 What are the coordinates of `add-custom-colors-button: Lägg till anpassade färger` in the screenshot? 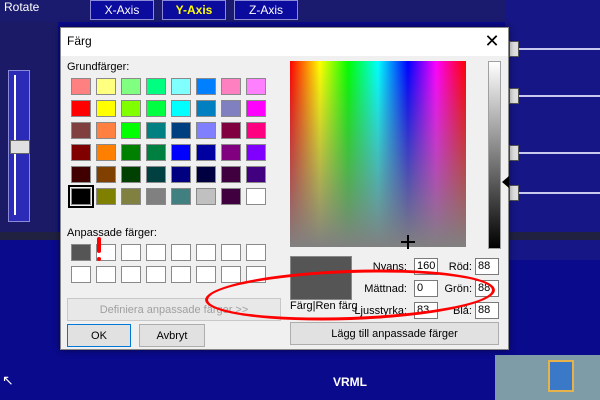 It's located at (394, 333).